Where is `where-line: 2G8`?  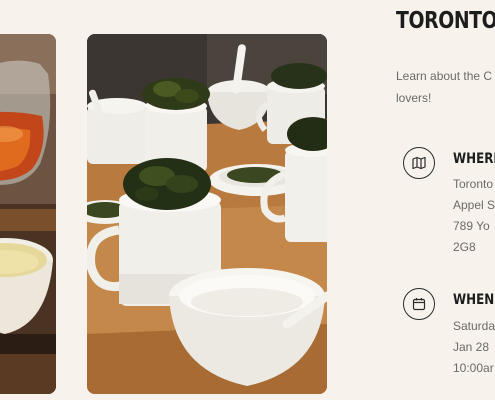
where-line: 2G8 is located at coordinates (464, 247).